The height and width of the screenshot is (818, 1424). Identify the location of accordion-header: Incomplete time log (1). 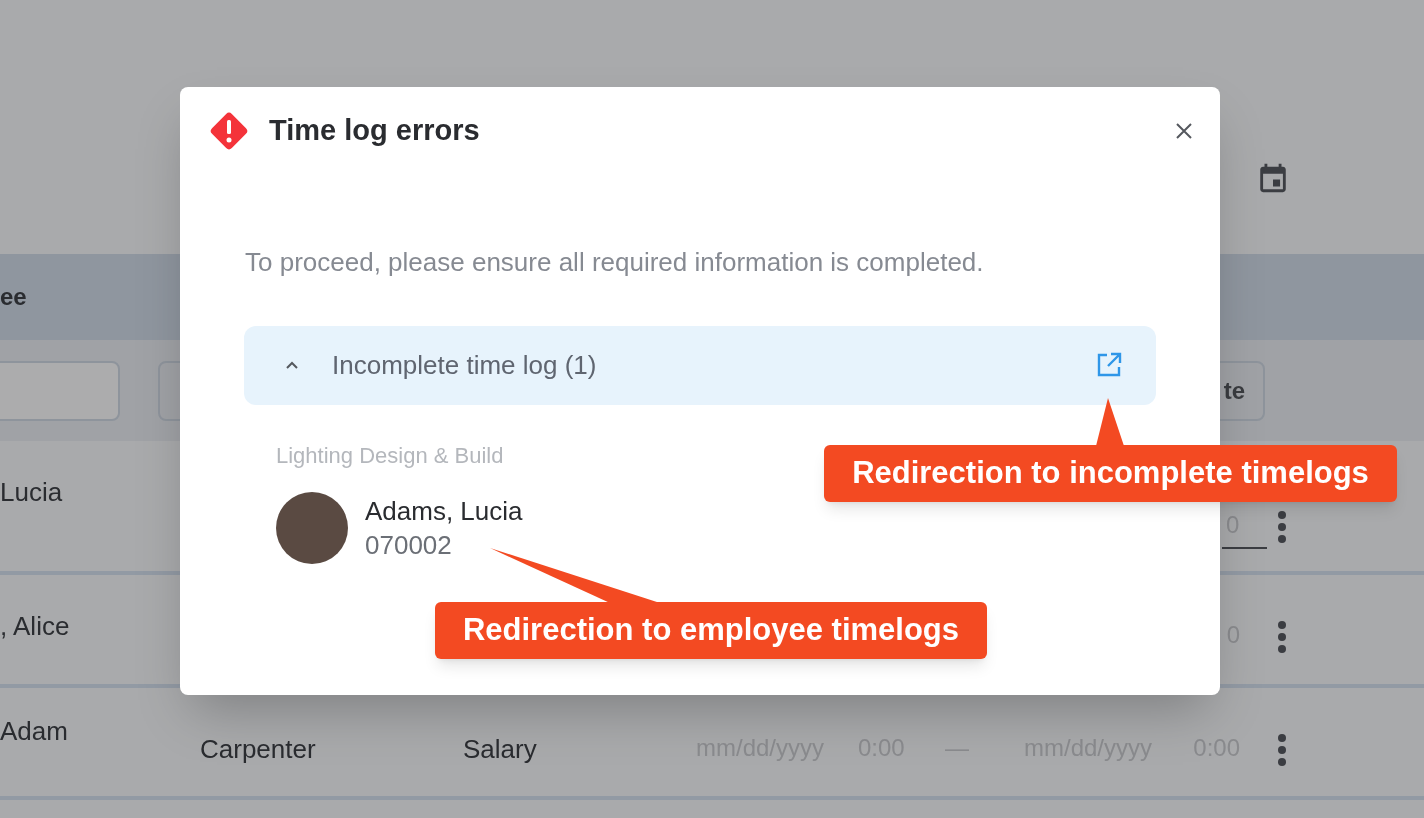
(700, 365).